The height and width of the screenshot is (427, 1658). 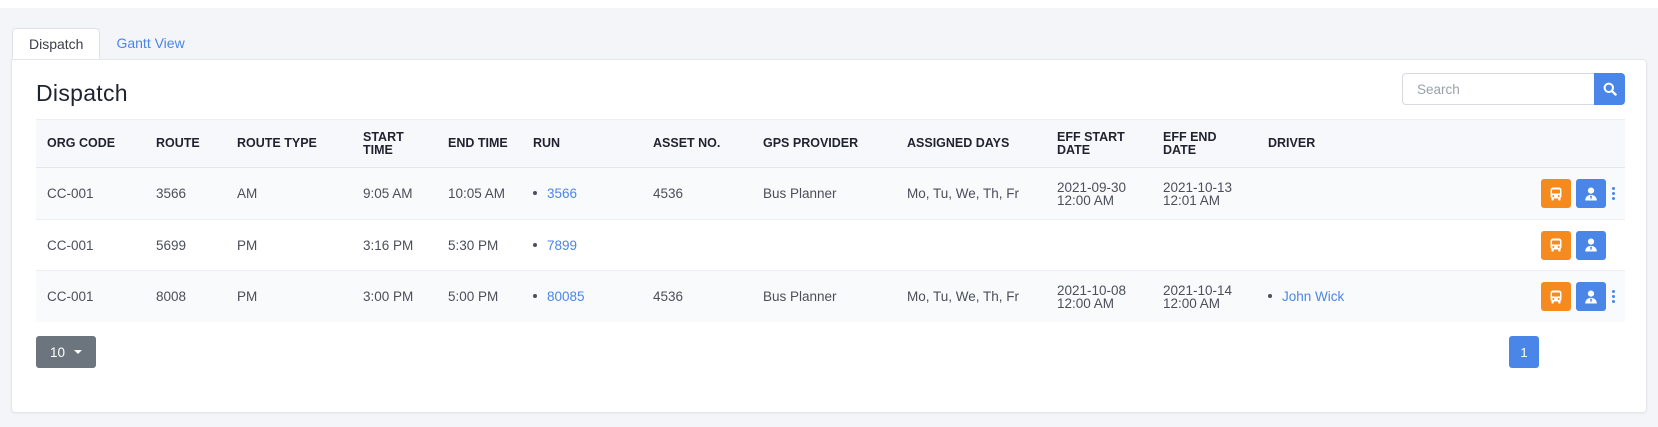 What do you see at coordinates (185, 143) in the screenshot?
I see `col-route: ROUTE` at bounding box center [185, 143].